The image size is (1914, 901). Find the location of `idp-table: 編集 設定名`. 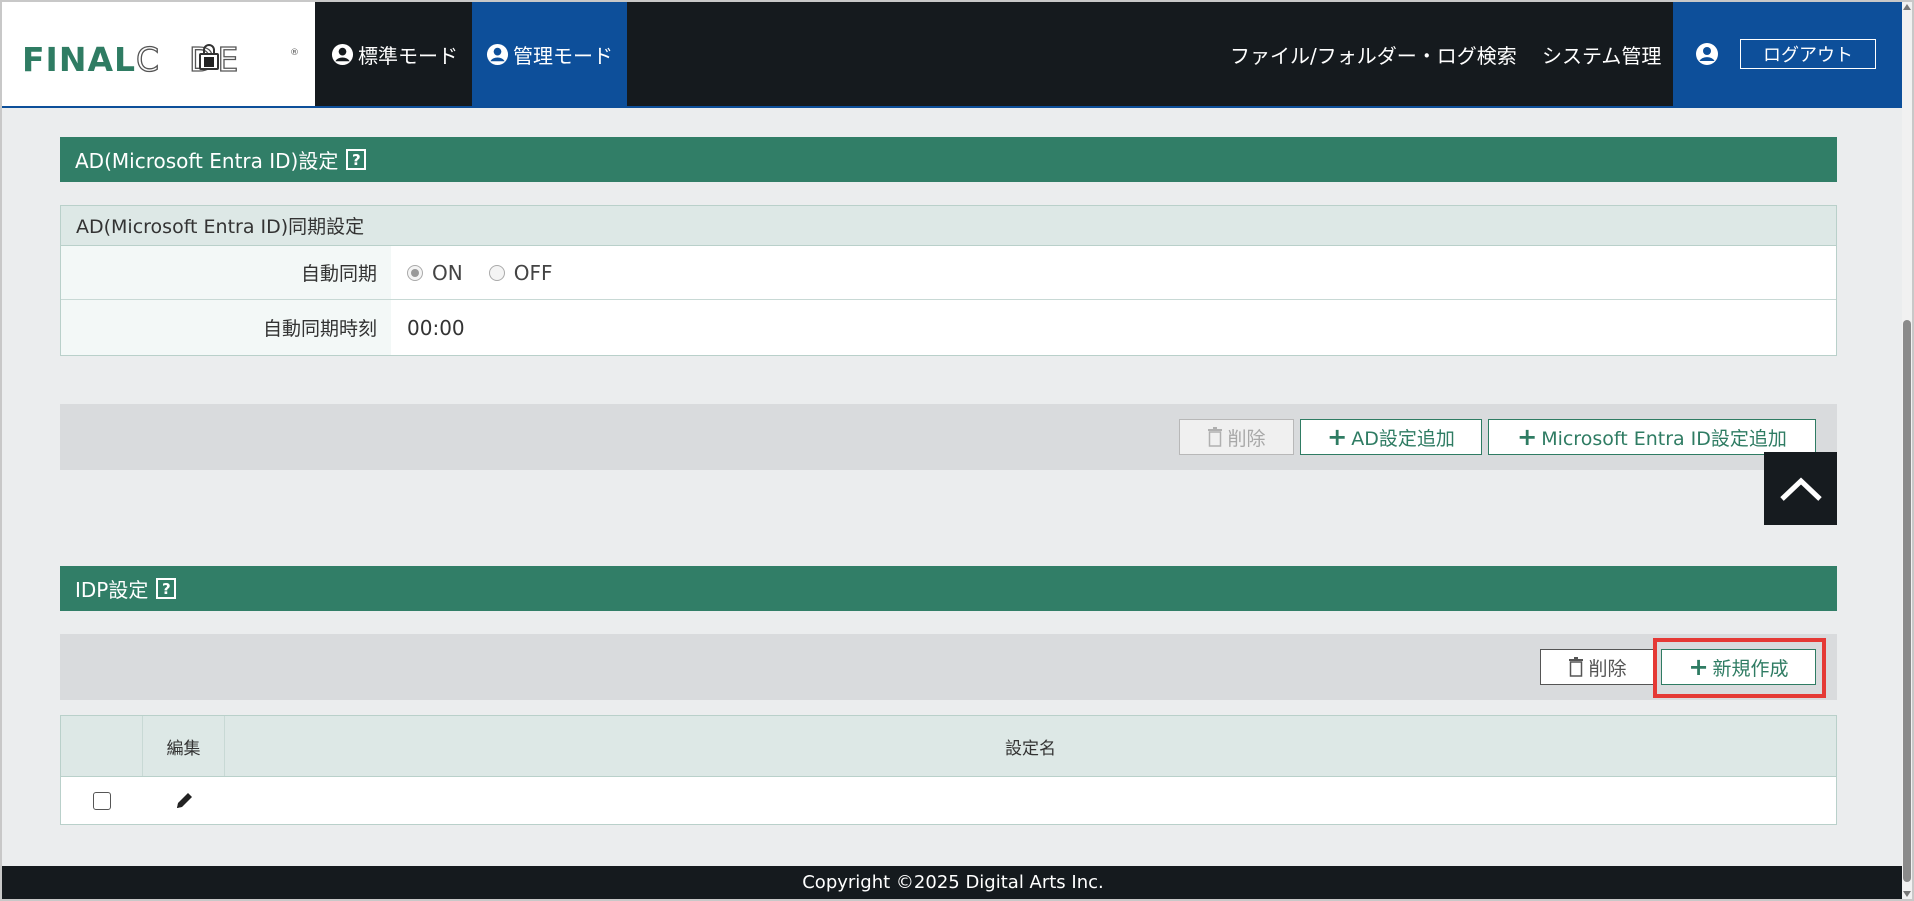

idp-table: 編集 設定名 is located at coordinates (948, 770).